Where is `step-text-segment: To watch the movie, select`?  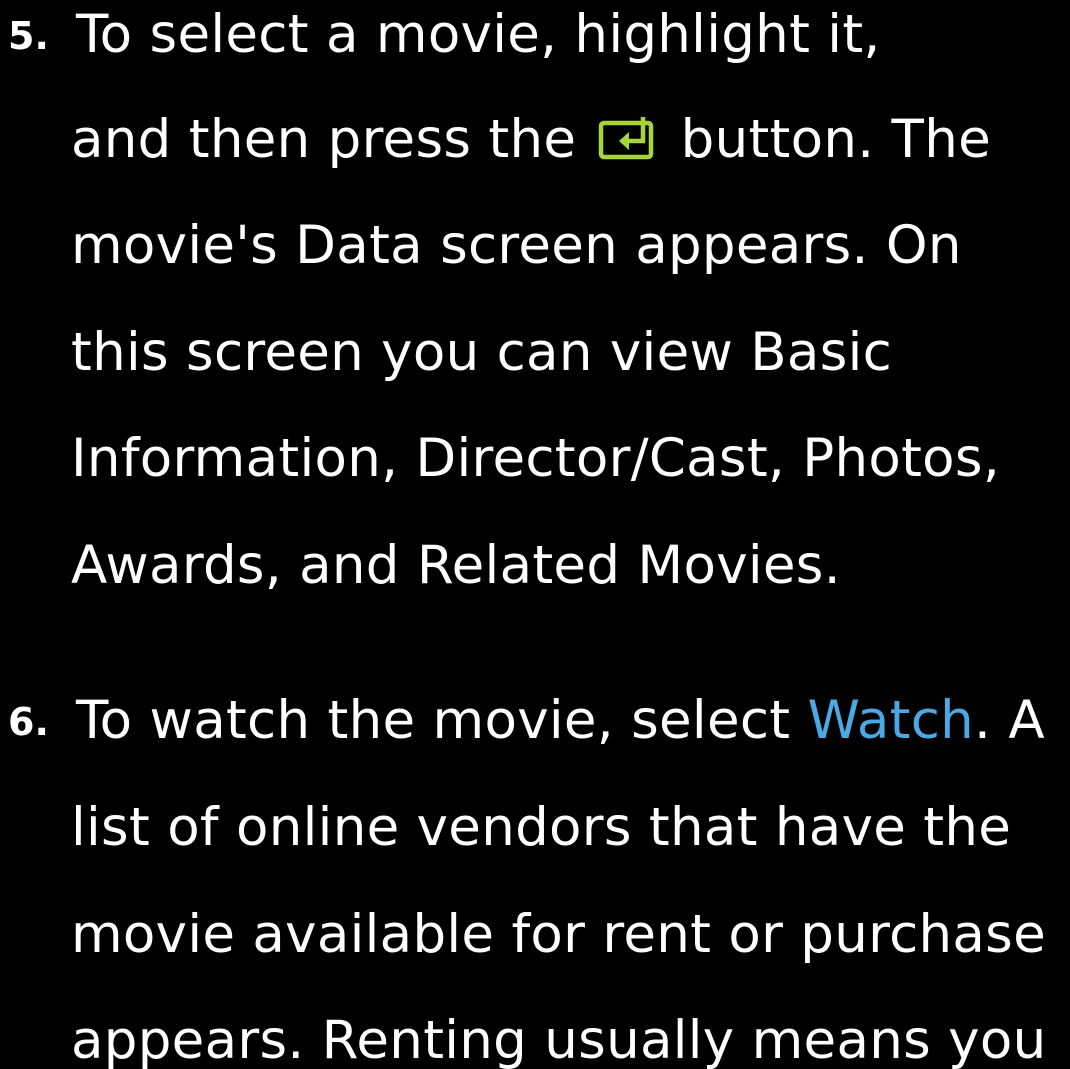
step-text-segment: To watch the movie, select is located at coordinates (433, 720).